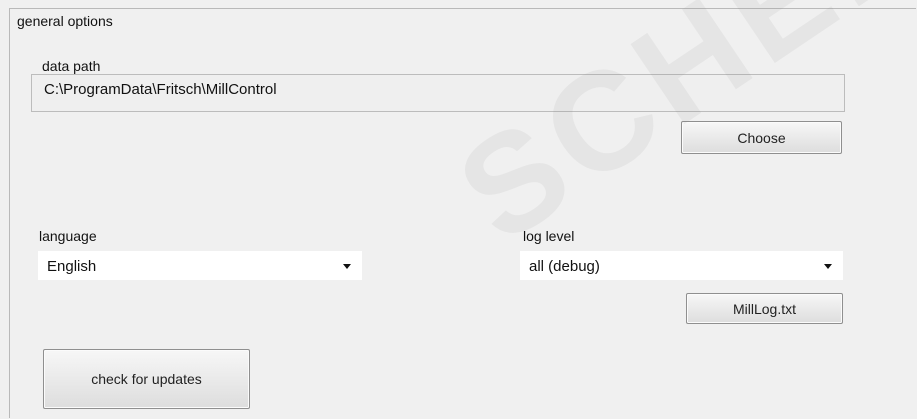 This screenshot has width=917, height=419. I want to click on check-for-updates-button: check for updates, so click(146, 379).